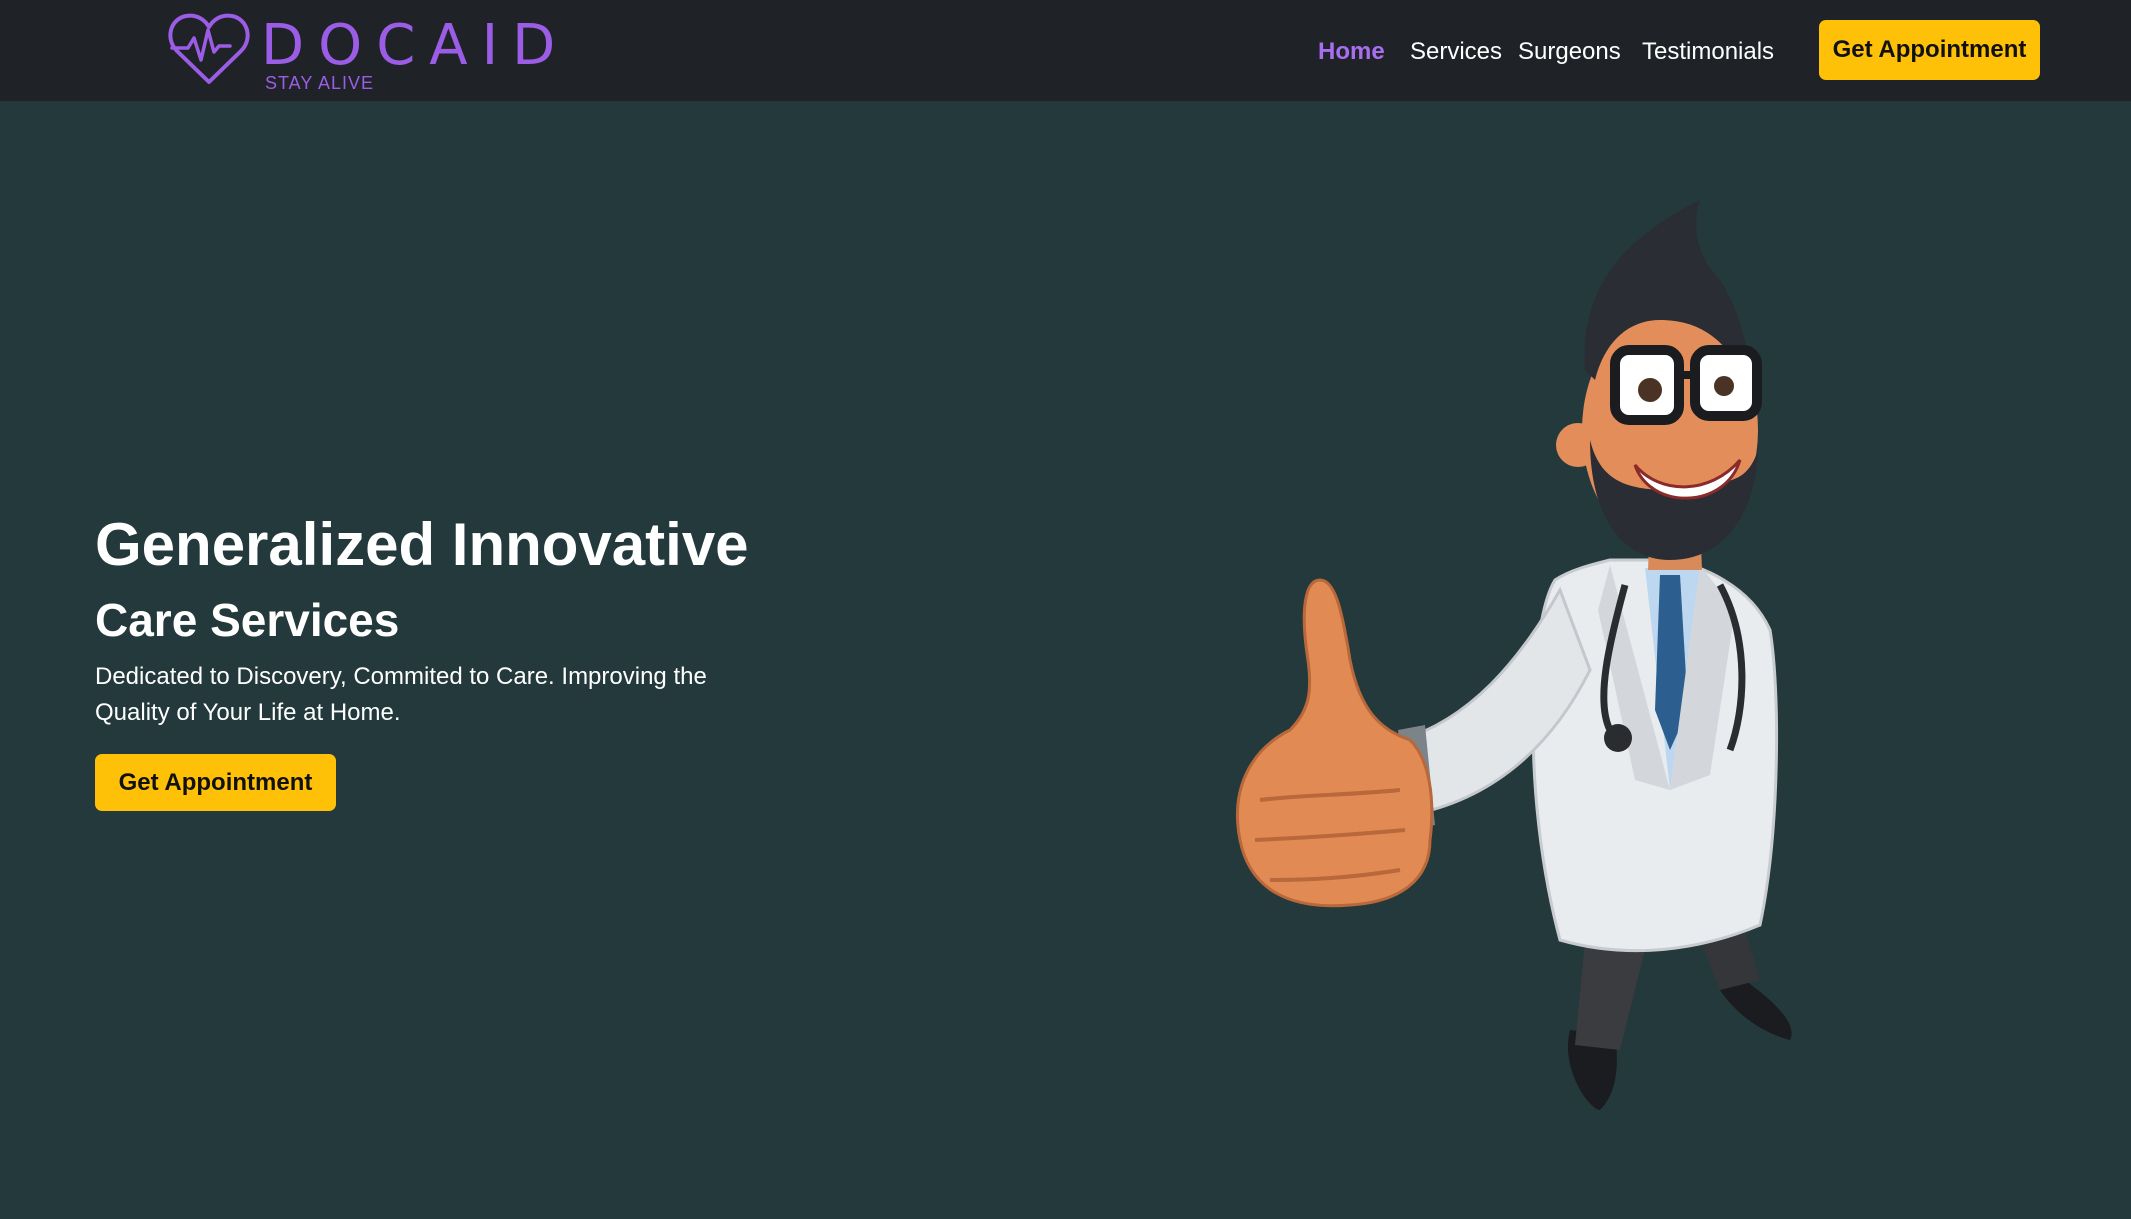 The height and width of the screenshot is (1219, 2131). I want to click on nav-get-appointment-button: Get Appointment, so click(1929, 50).